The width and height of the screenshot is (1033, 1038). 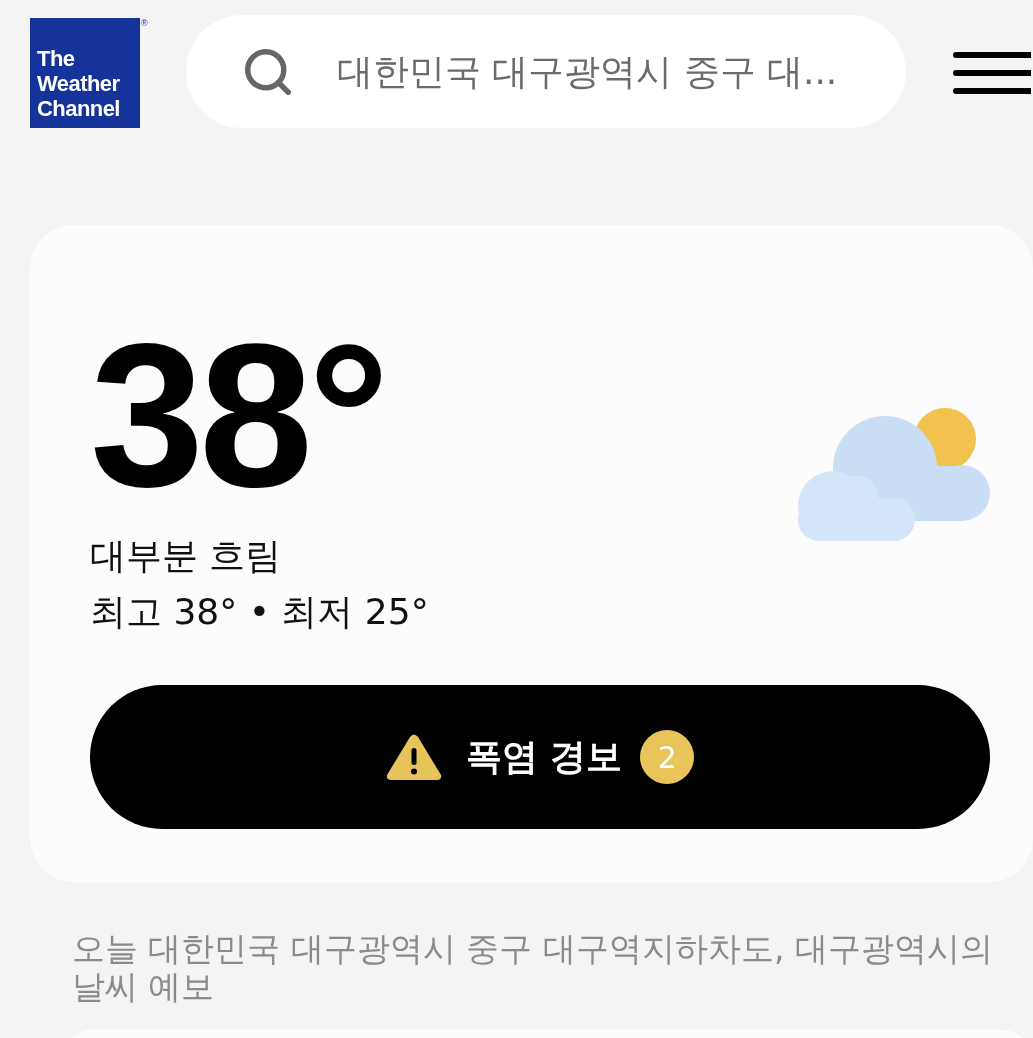 What do you see at coordinates (544, 757) in the screenshot?
I see `alert-label: 폭염 경보` at bounding box center [544, 757].